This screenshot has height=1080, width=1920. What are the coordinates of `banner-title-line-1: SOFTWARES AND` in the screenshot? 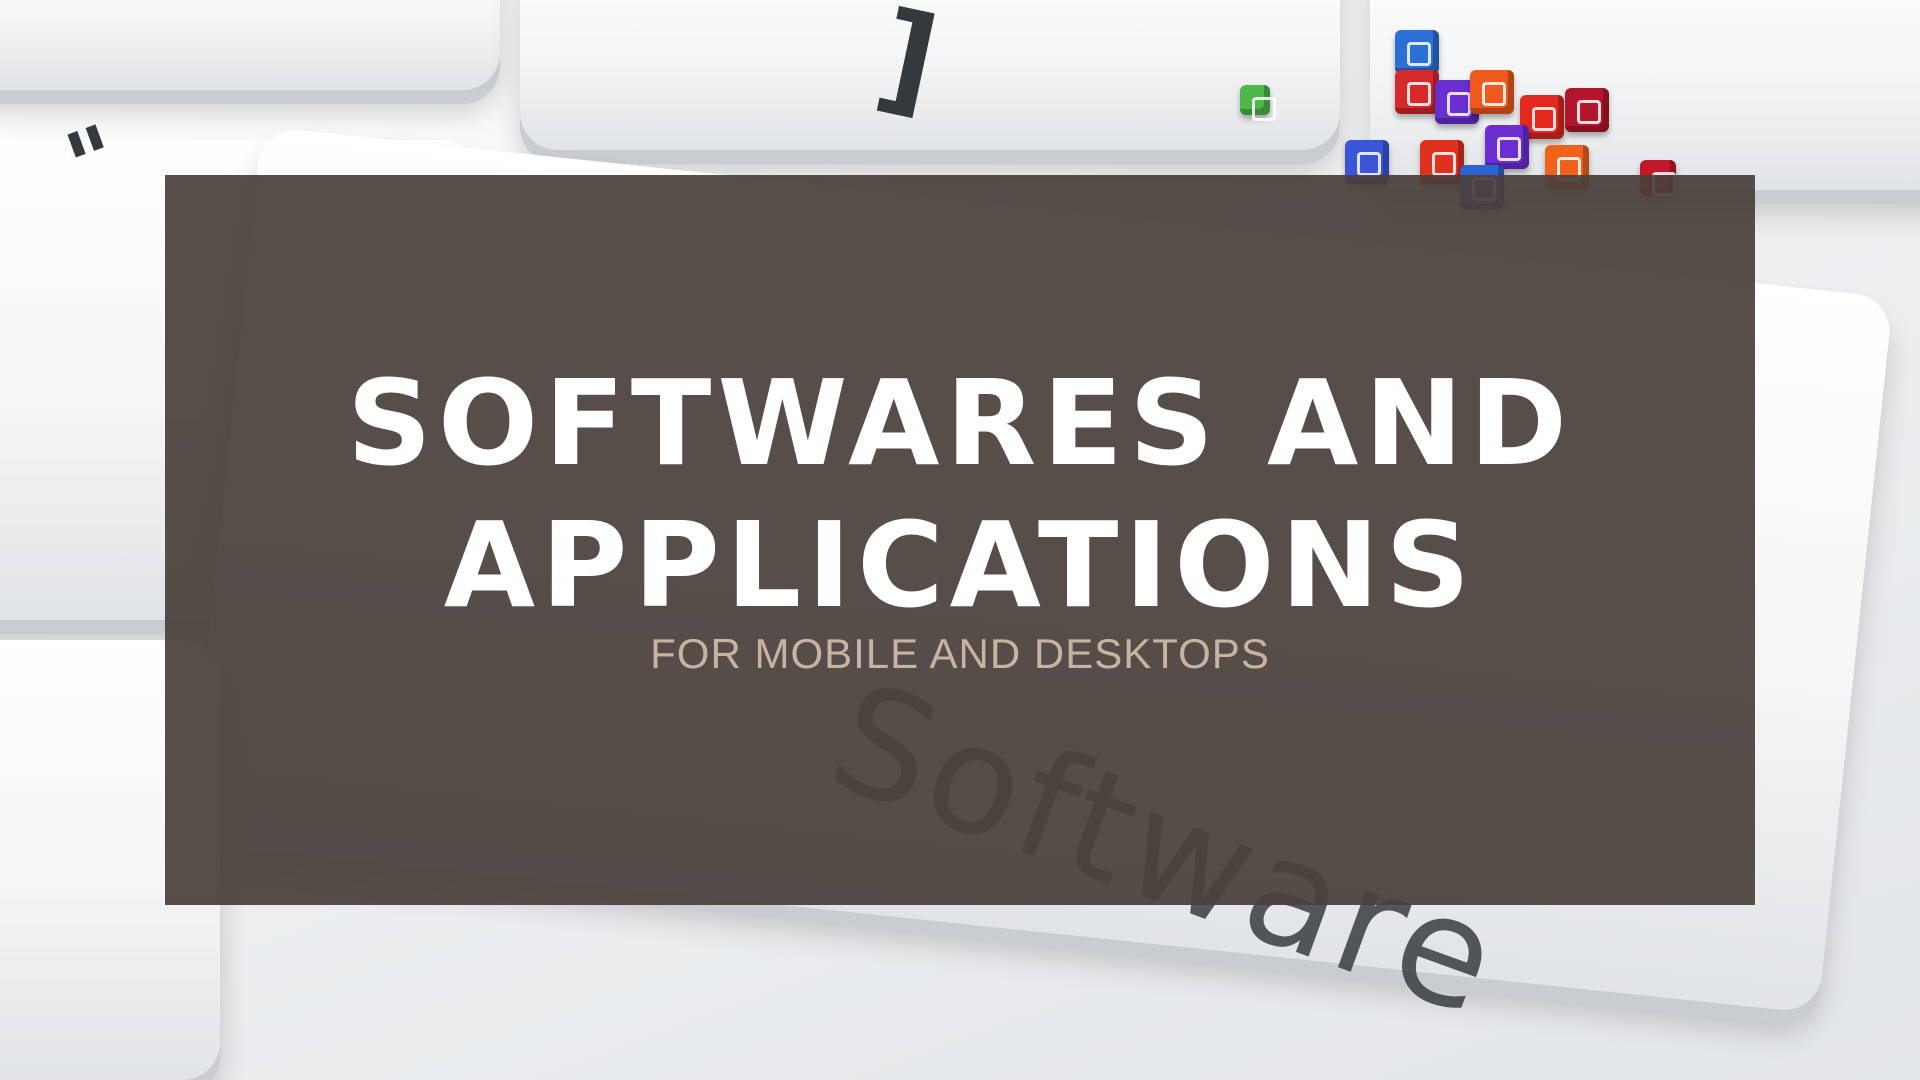 It's located at (960, 423).